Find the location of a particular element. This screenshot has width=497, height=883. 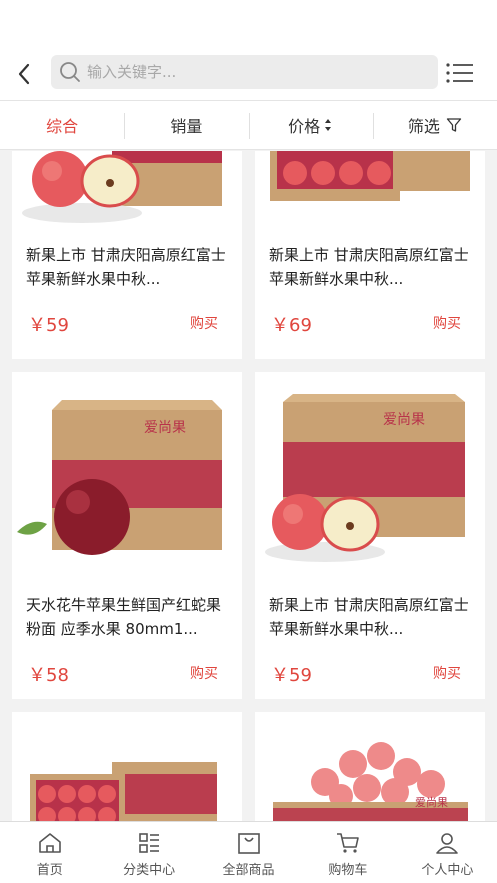

list-menu-button is located at coordinates (460, 73).